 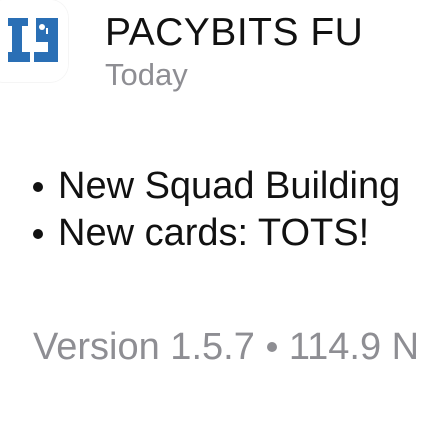 What do you see at coordinates (271, 347) in the screenshot?
I see `separator-dot-icon` at bounding box center [271, 347].